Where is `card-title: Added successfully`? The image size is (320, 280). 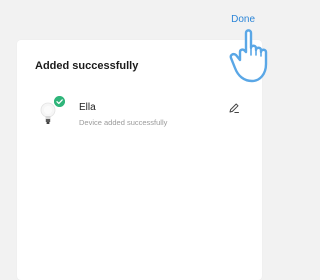 card-title: Added successfully is located at coordinates (87, 66).